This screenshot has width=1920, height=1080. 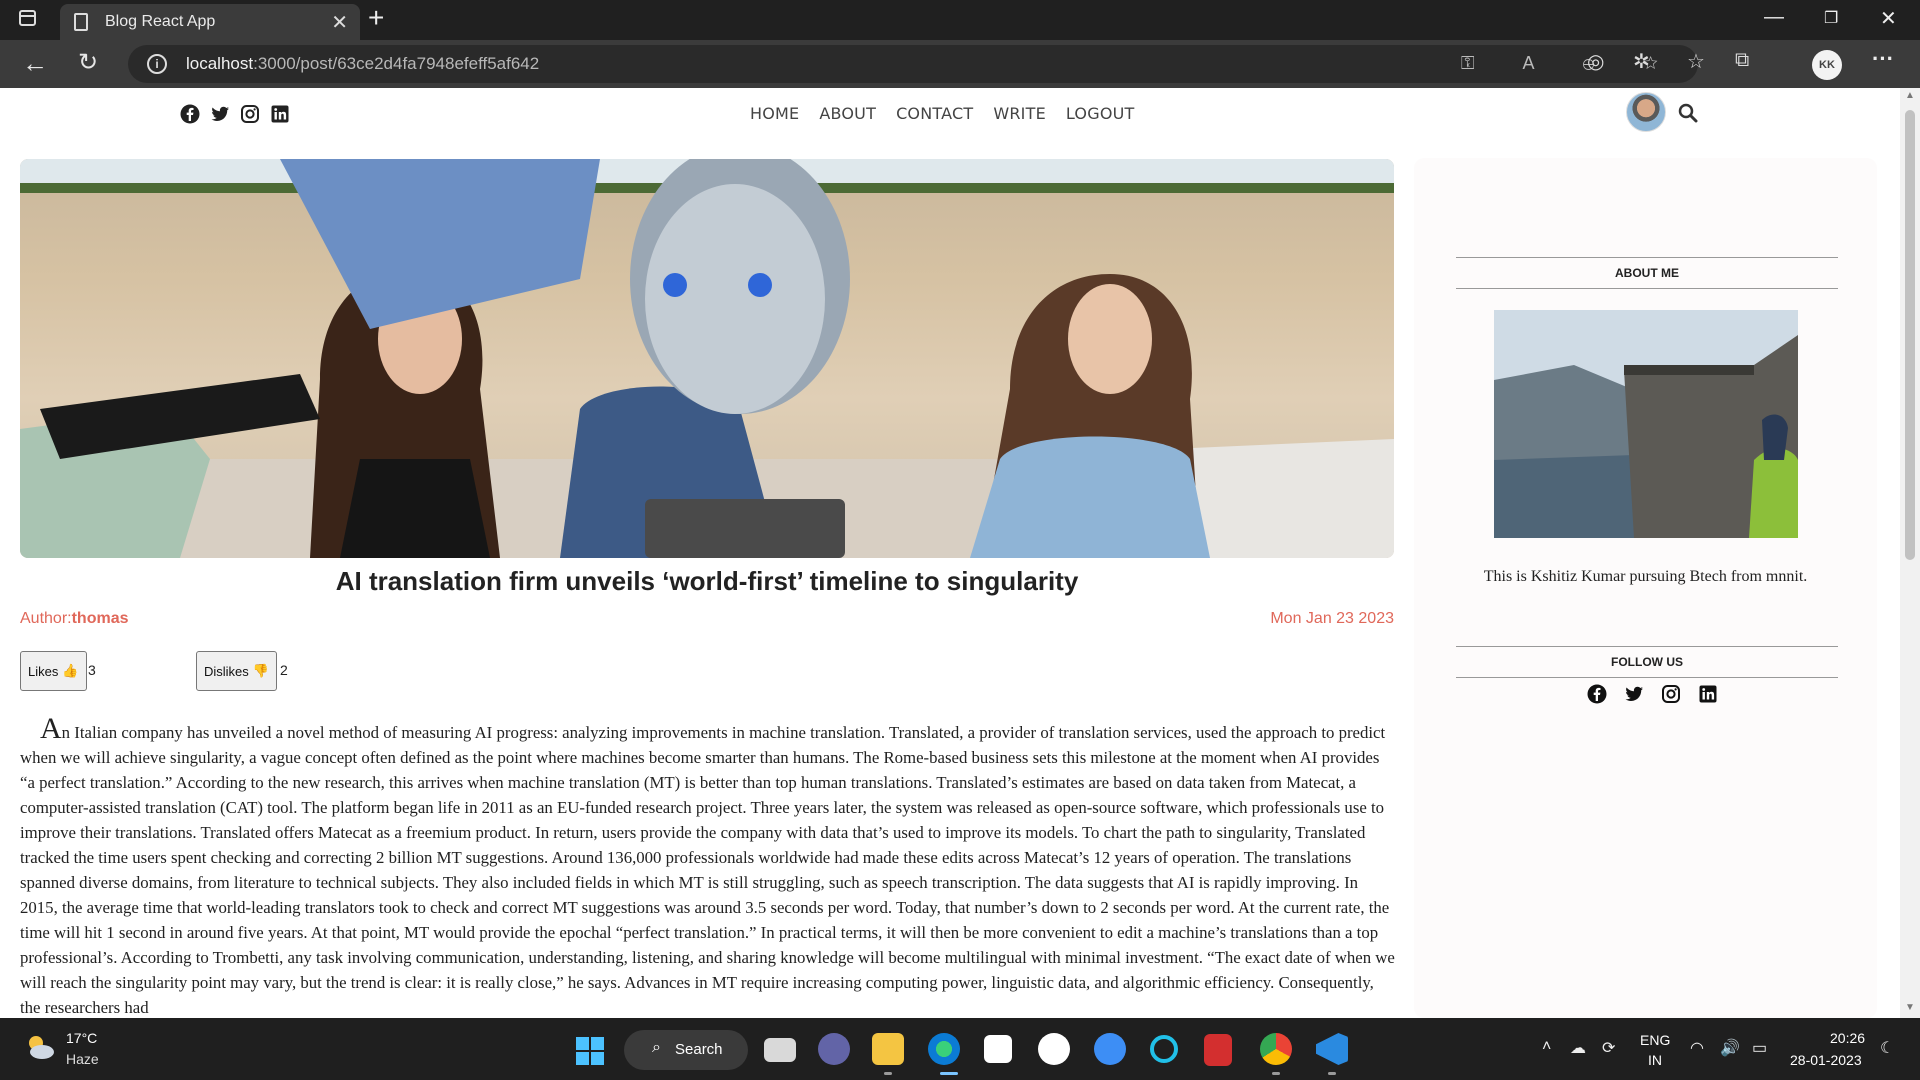 What do you see at coordinates (1774, 17) in the screenshot?
I see `minimize-icon: —` at bounding box center [1774, 17].